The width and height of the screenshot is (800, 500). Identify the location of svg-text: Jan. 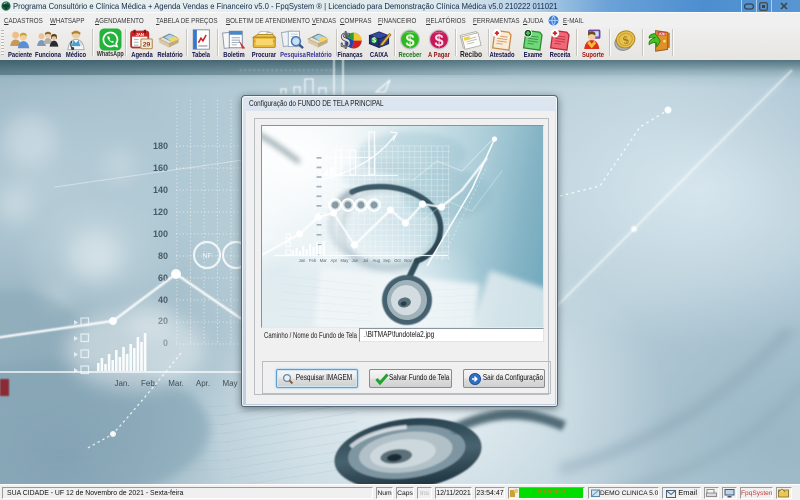
(302, 260).